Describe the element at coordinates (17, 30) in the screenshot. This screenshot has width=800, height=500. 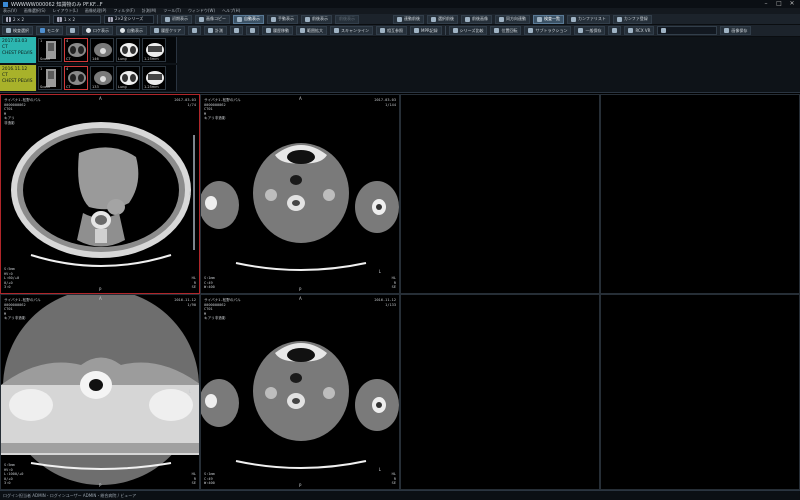
I see `exam-select-button: 検査選択` at that location.